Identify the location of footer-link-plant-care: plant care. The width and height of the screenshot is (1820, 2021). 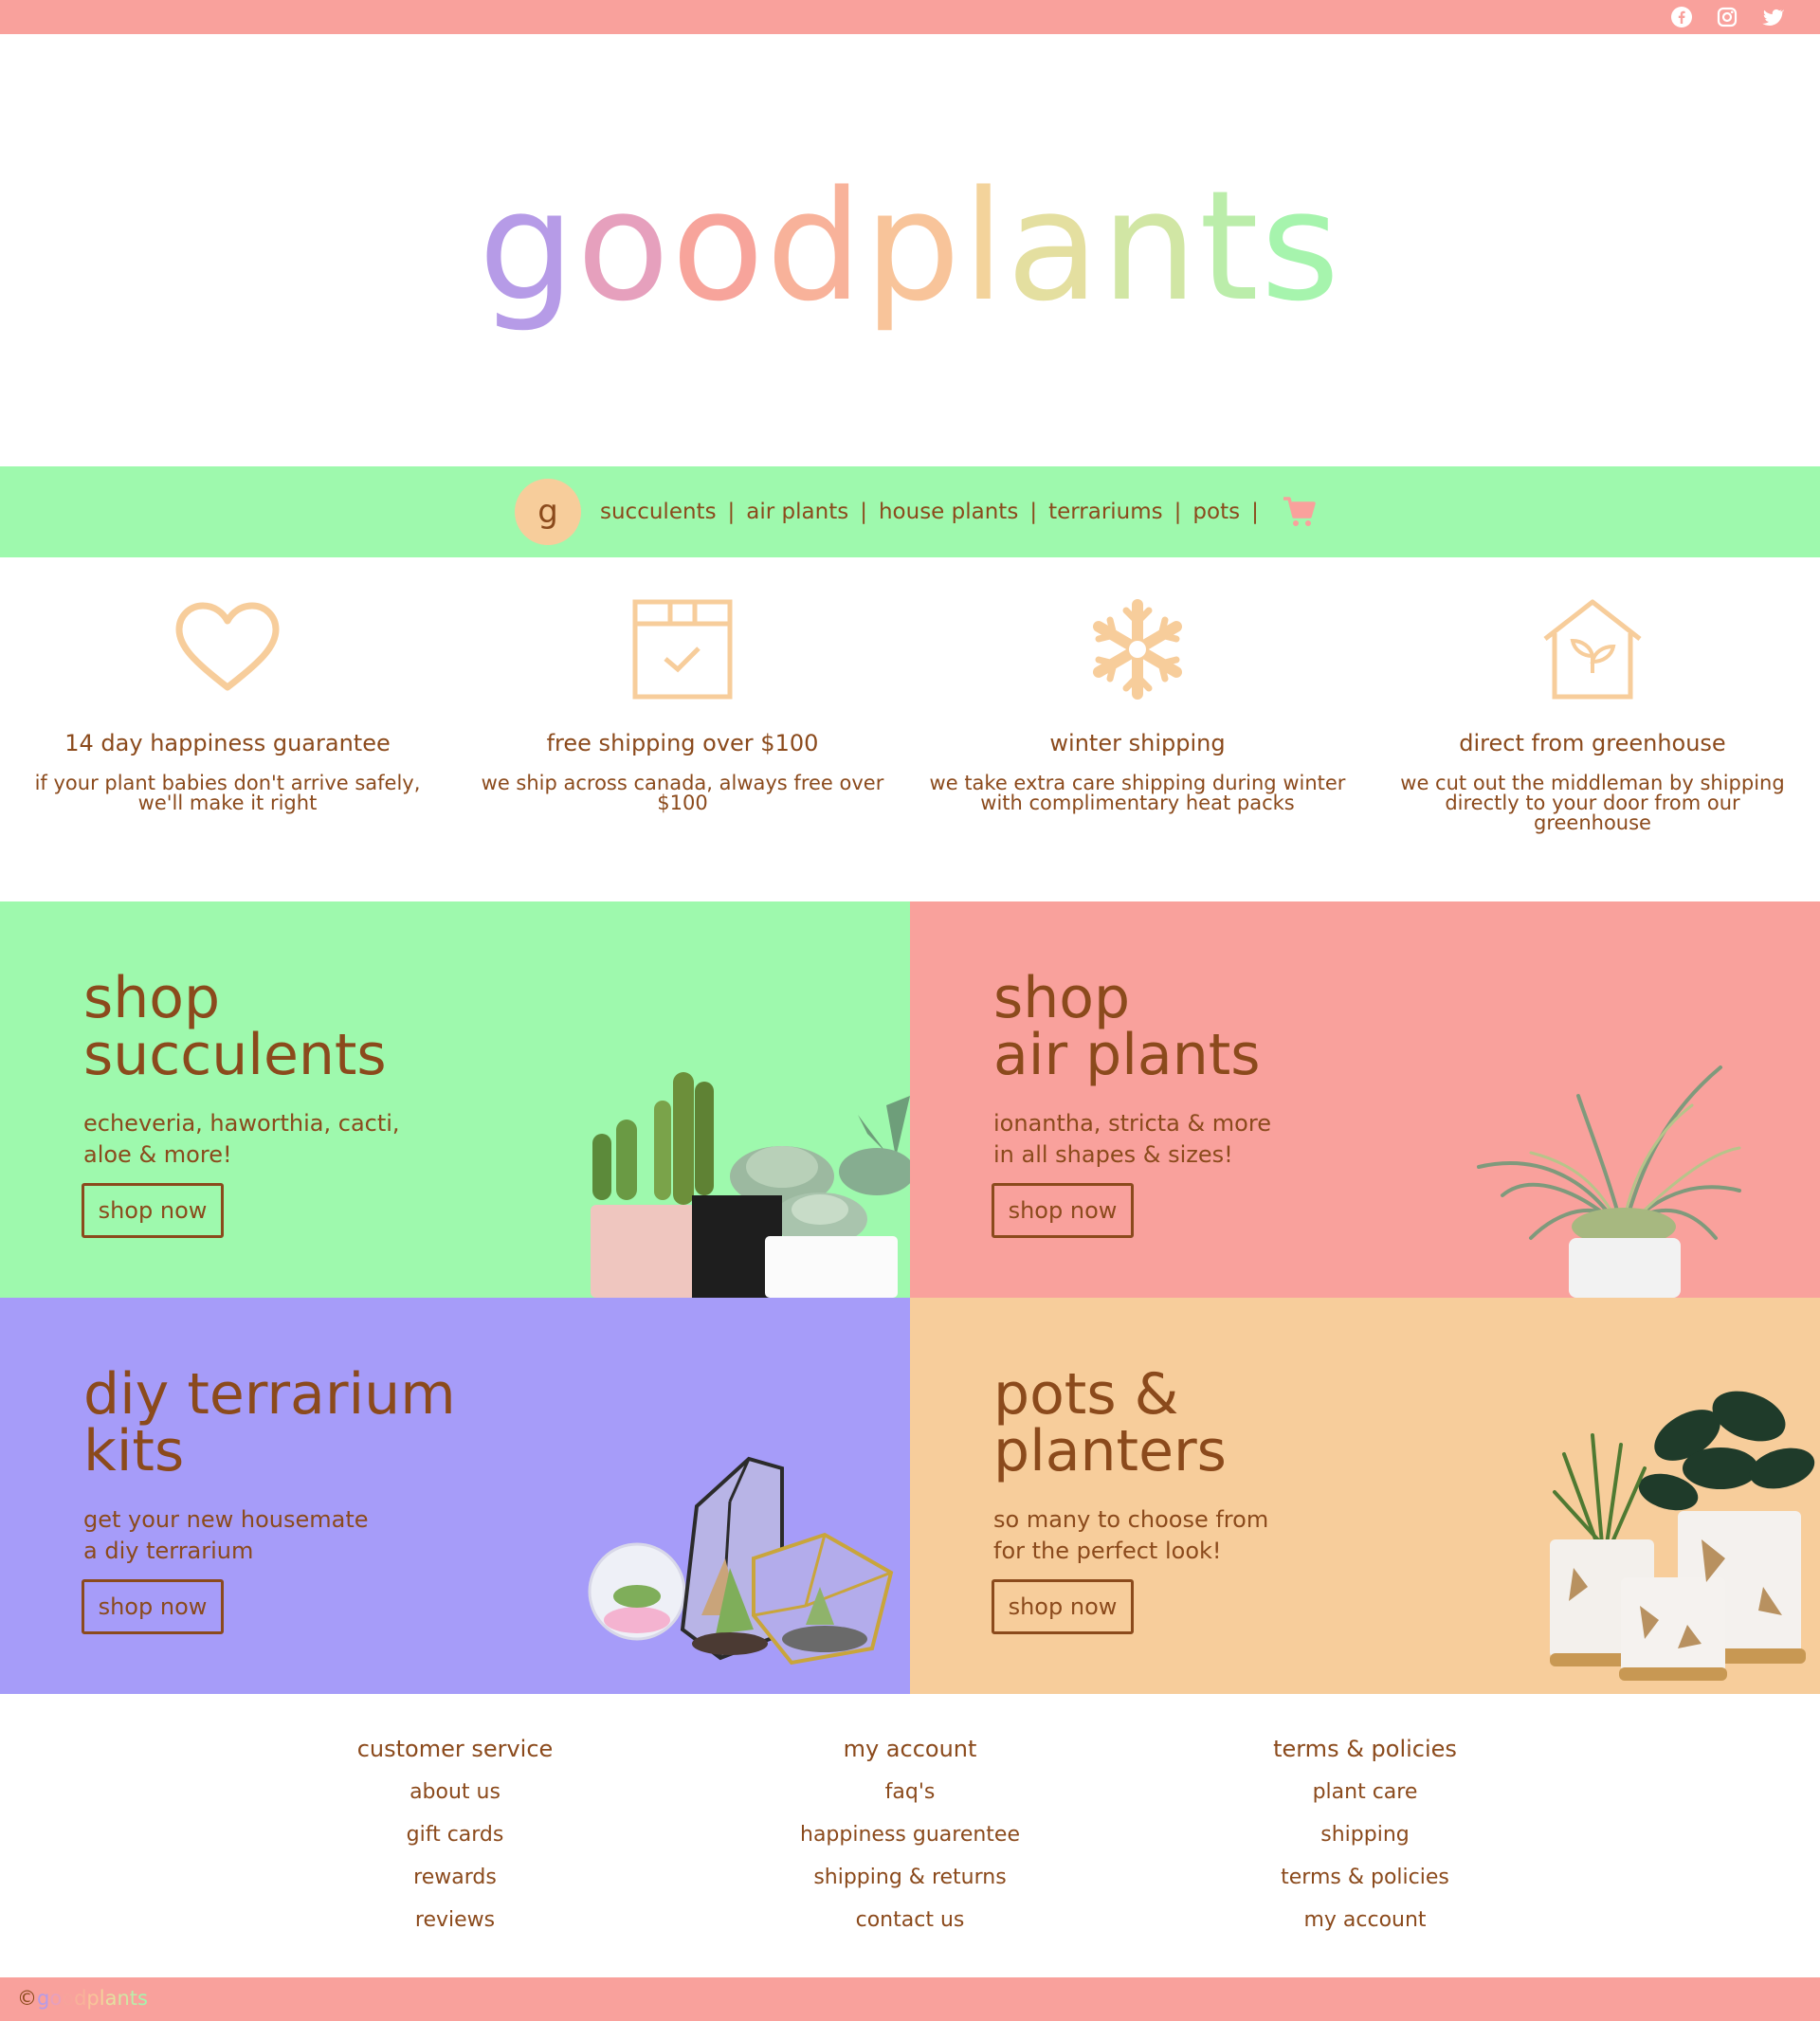
(1365, 1792).